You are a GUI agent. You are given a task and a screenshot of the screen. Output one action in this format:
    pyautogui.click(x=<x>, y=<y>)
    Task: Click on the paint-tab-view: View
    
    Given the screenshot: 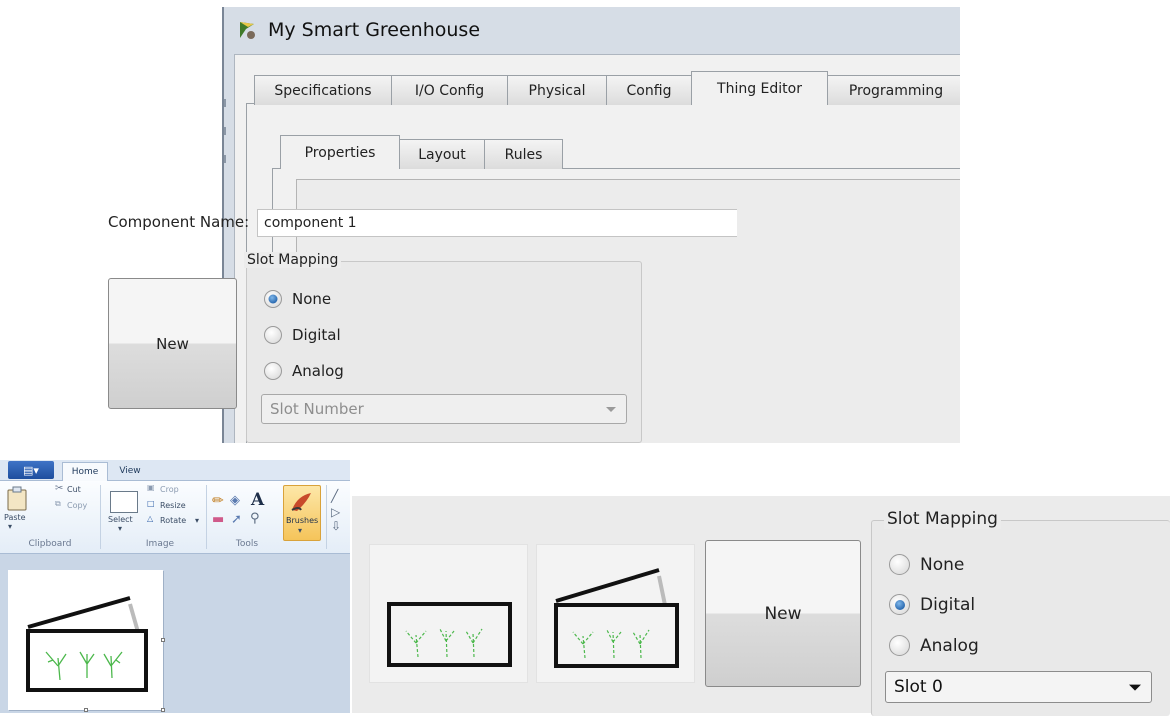 What is the action you would take?
    pyautogui.click(x=130, y=471)
    